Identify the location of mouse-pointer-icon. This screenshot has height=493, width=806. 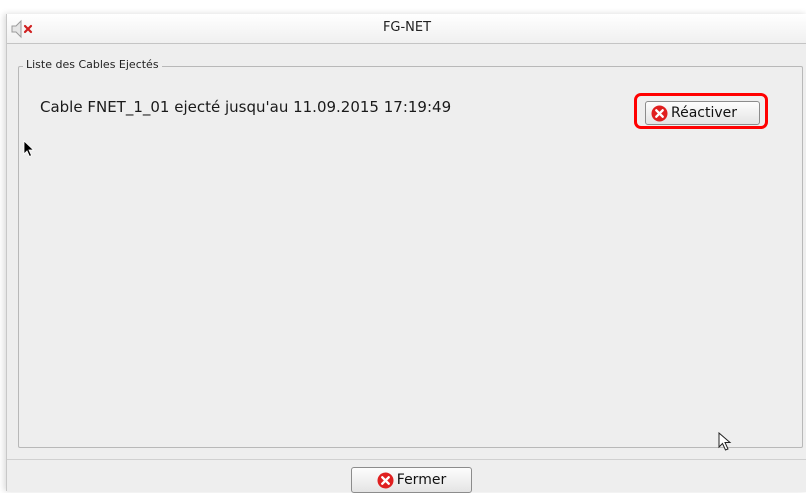
(29, 149).